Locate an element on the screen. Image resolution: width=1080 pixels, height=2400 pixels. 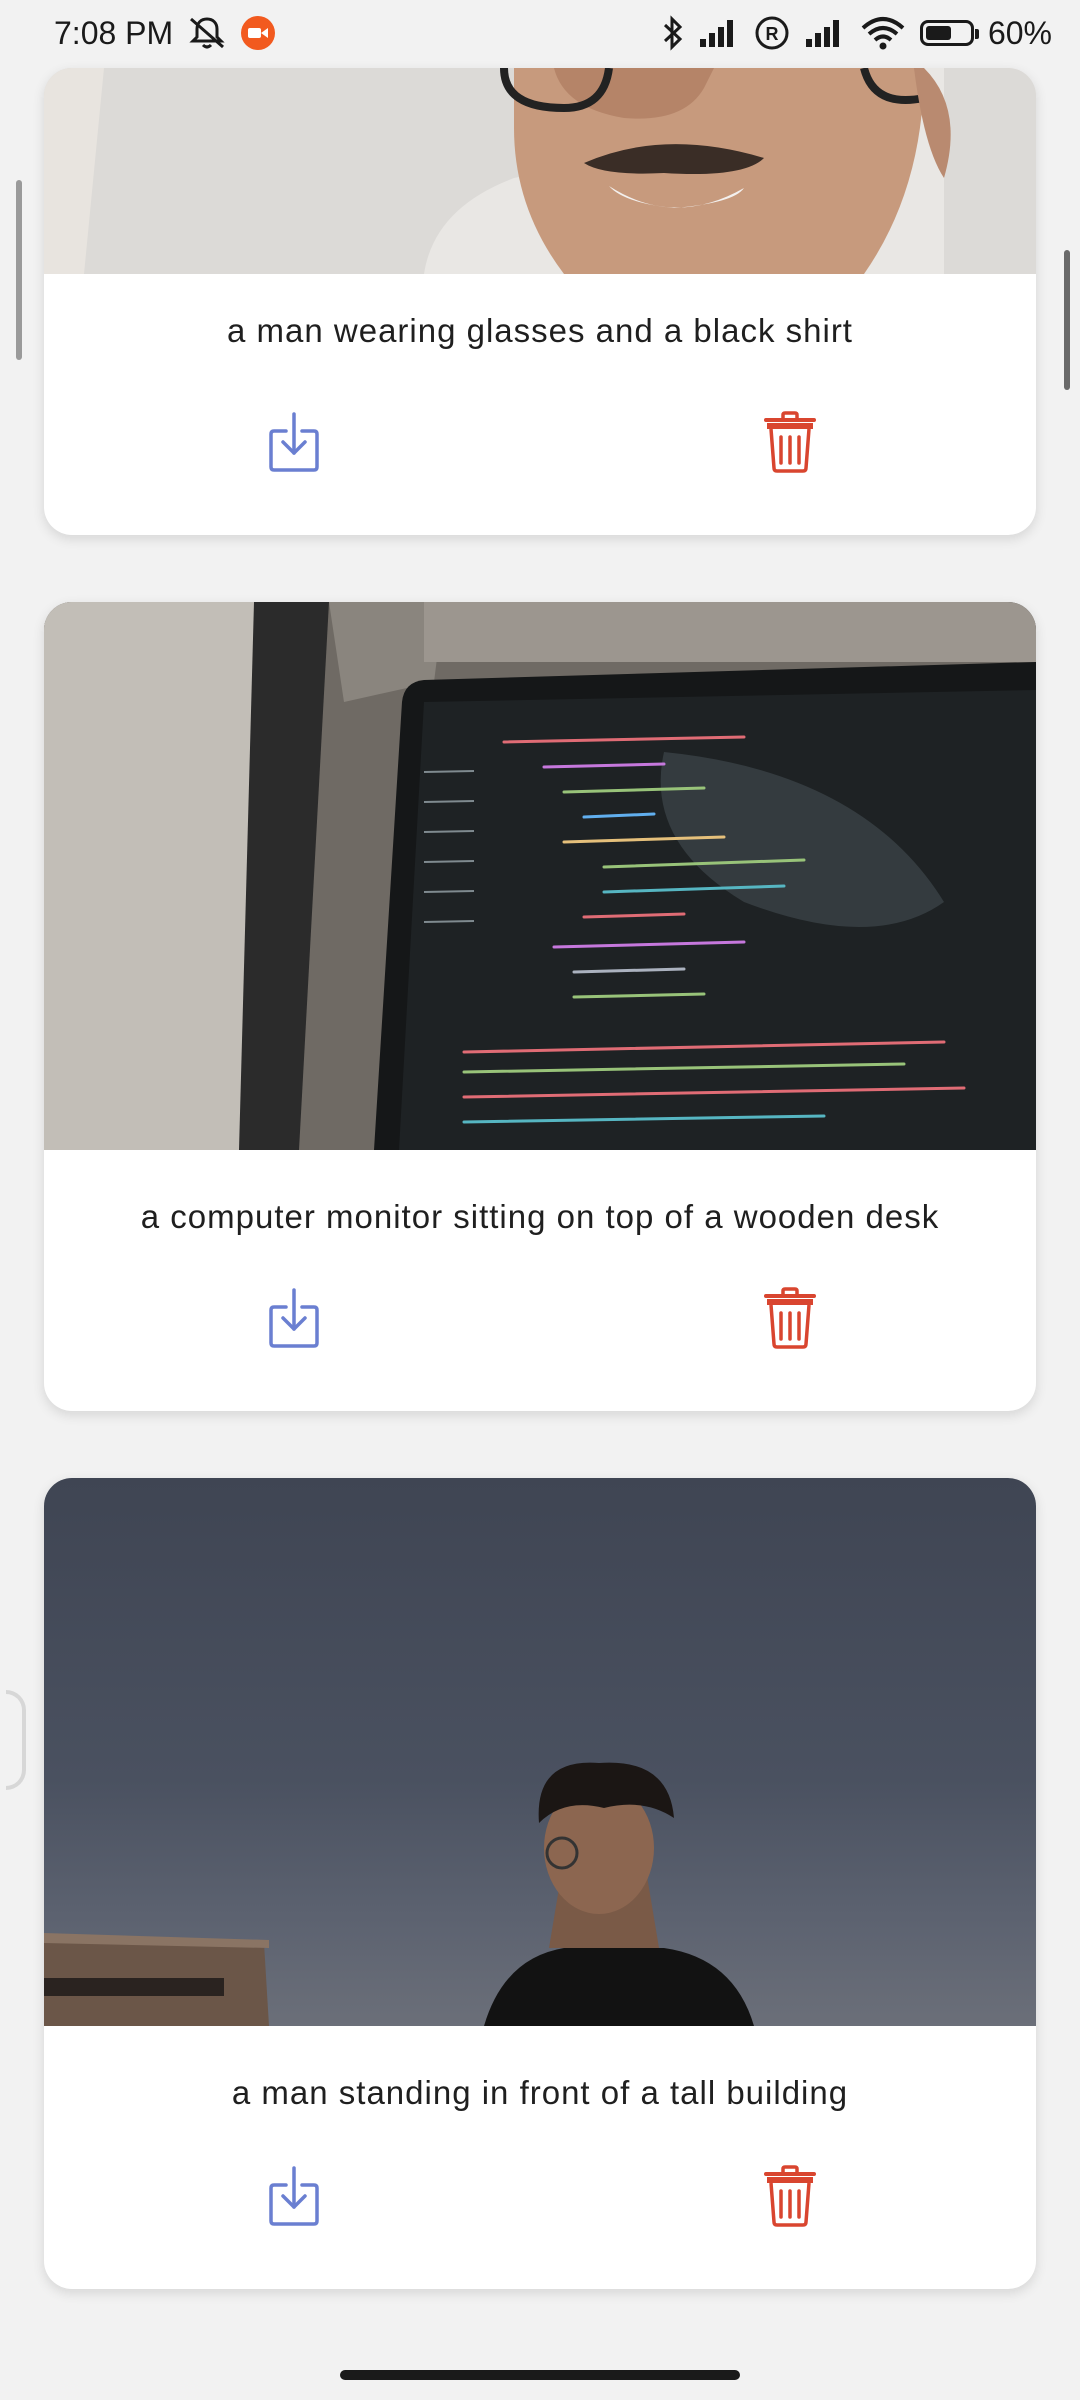
roaming-icon: R is located at coordinates (772, 33).